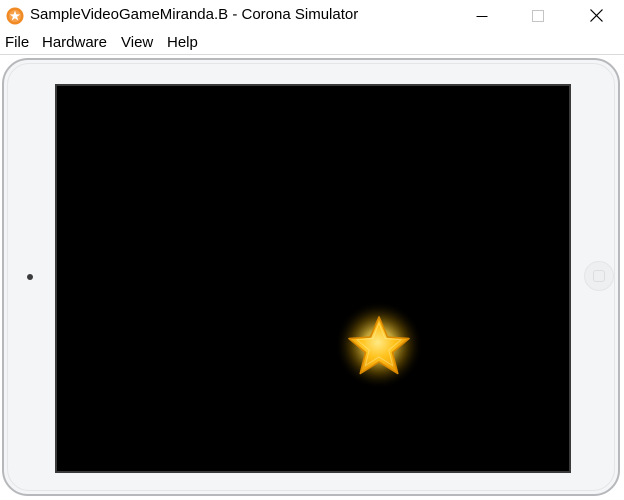 The width and height of the screenshot is (624, 500). What do you see at coordinates (379, 345) in the screenshot?
I see `star-icon` at bounding box center [379, 345].